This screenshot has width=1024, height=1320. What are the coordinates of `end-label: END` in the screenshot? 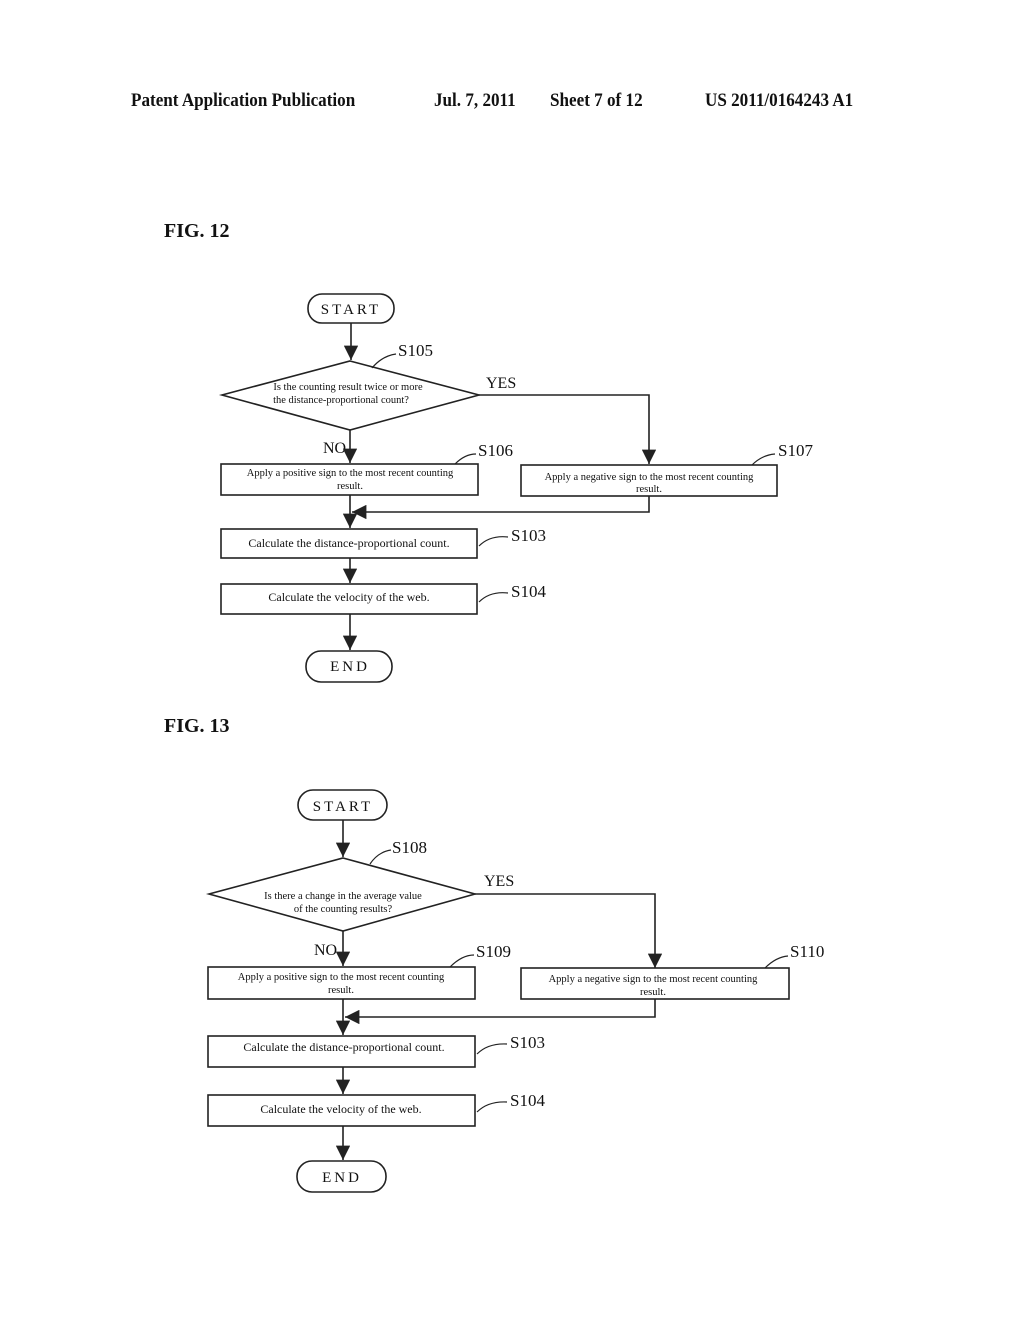 It's located at (342, 1178).